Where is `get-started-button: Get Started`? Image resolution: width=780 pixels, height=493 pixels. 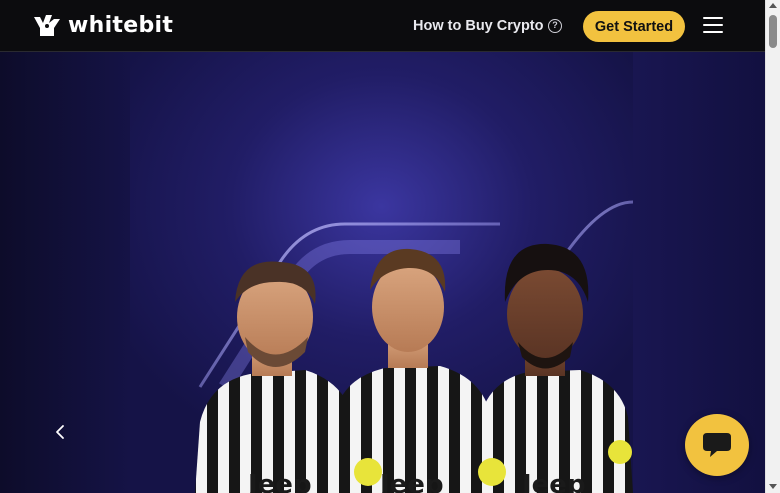
get-started-button: Get Started is located at coordinates (634, 26).